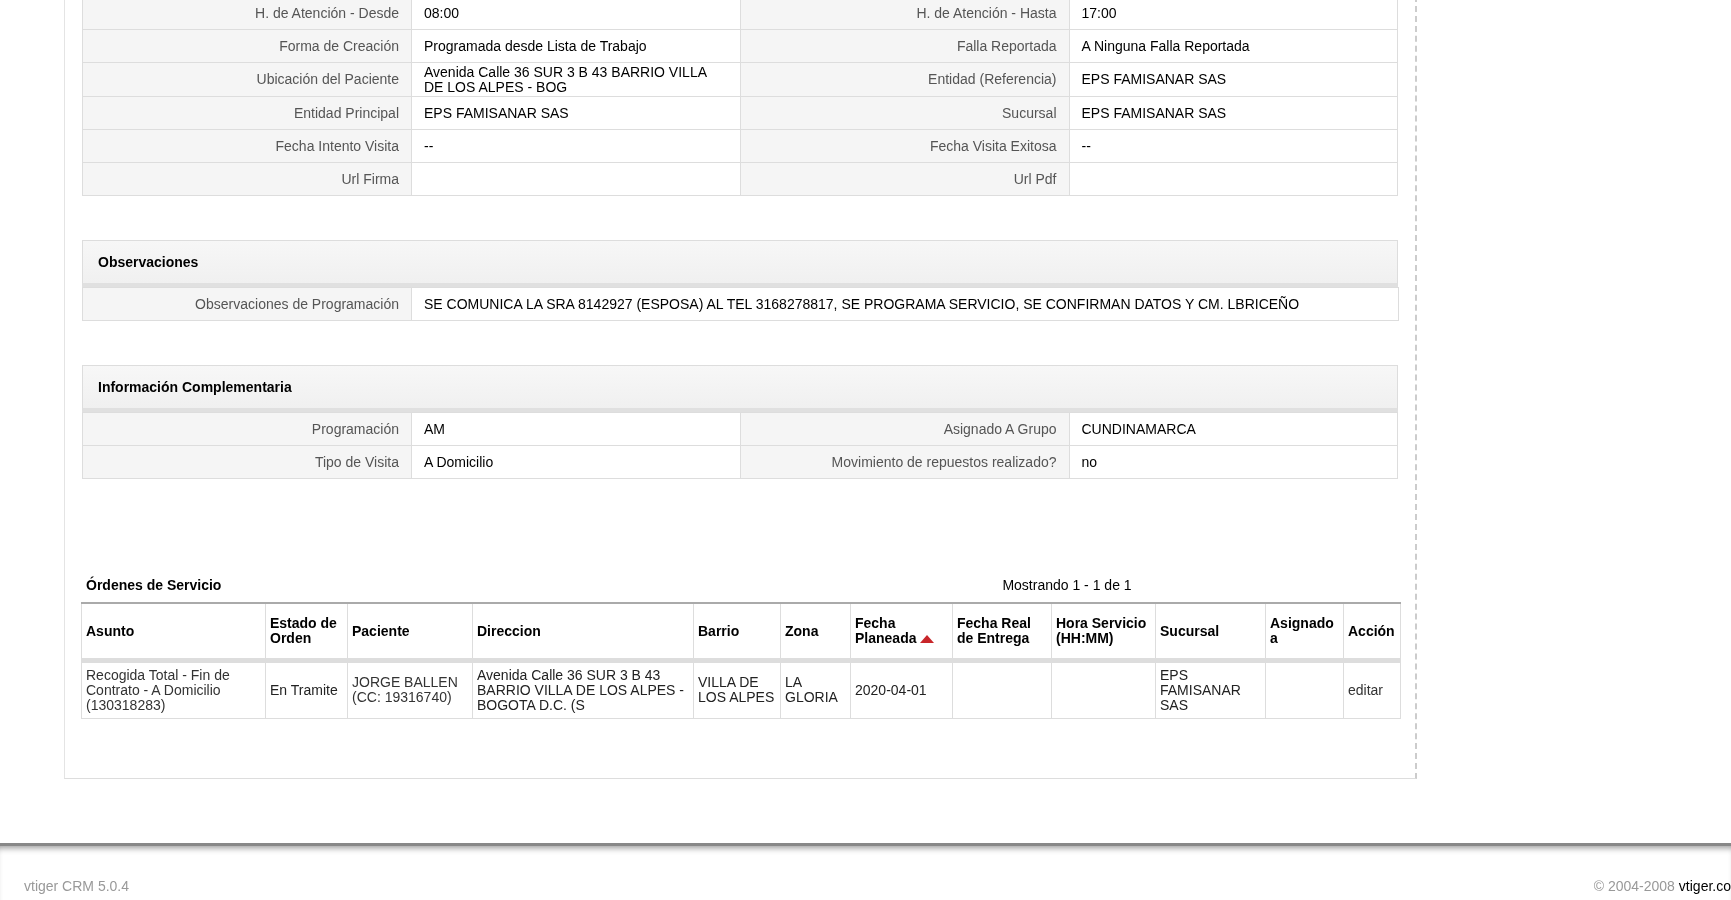  I want to click on table-cell-text: 2020-04-01, so click(891, 690).